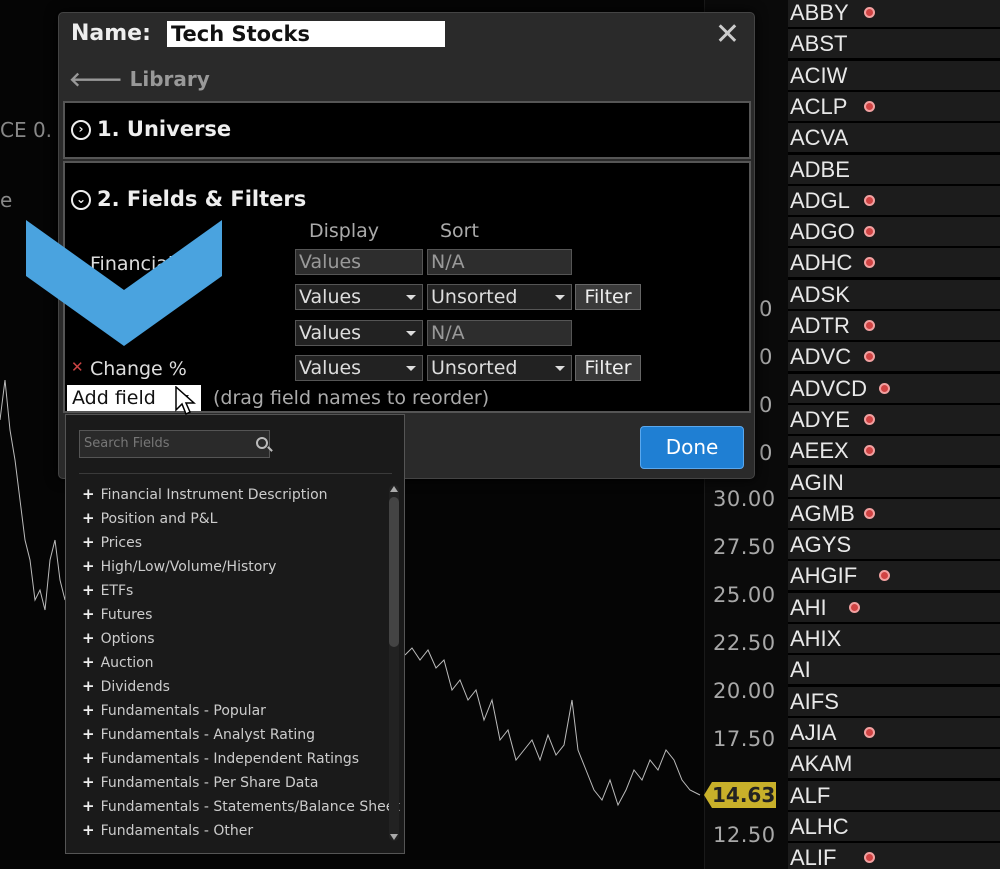 This screenshot has height=869, width=1000. Describe the element at coordinates (112, 542) in the screenshot. I see `field-category-item: + Prices` at that location.